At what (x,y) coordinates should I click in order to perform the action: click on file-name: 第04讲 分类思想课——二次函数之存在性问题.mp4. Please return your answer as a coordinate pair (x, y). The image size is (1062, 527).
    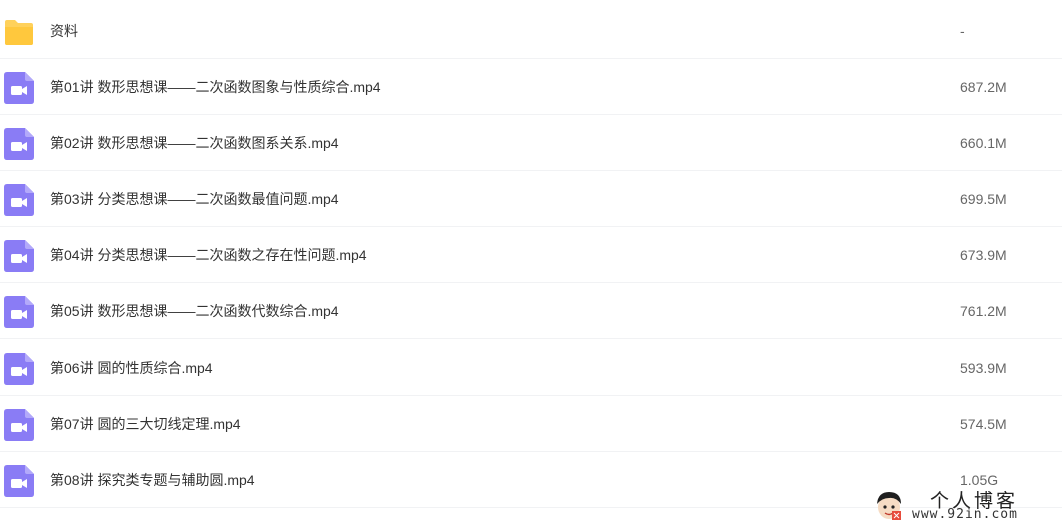
    Looking at the image, I should click on (208, 255).